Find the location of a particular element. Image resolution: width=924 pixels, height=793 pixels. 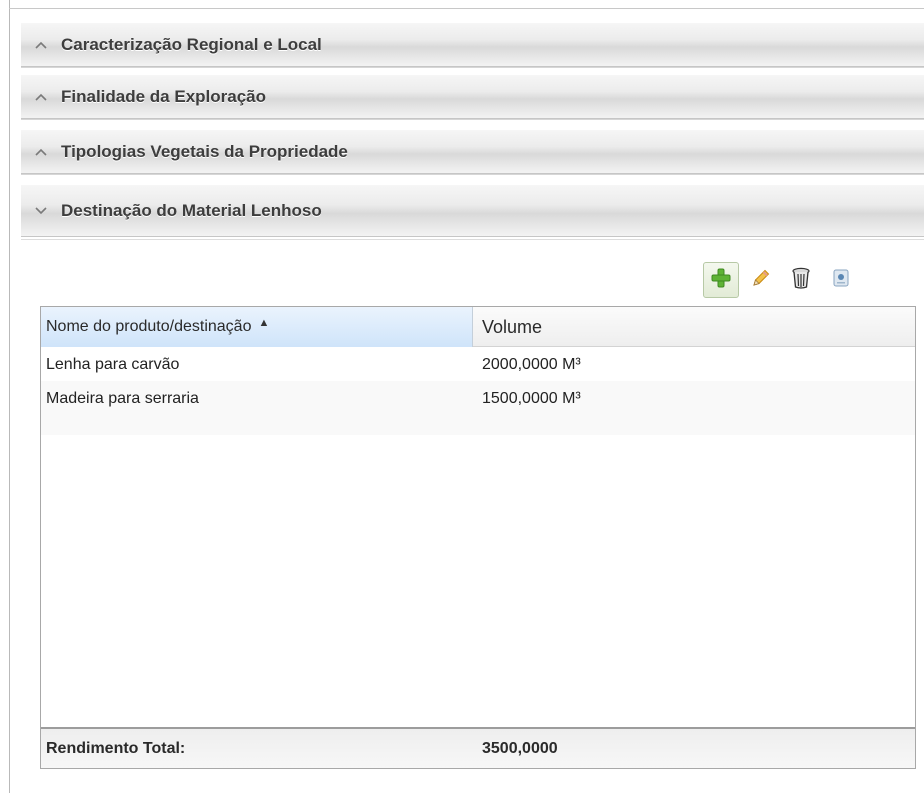

view-button is located at coordinates (841, 280).